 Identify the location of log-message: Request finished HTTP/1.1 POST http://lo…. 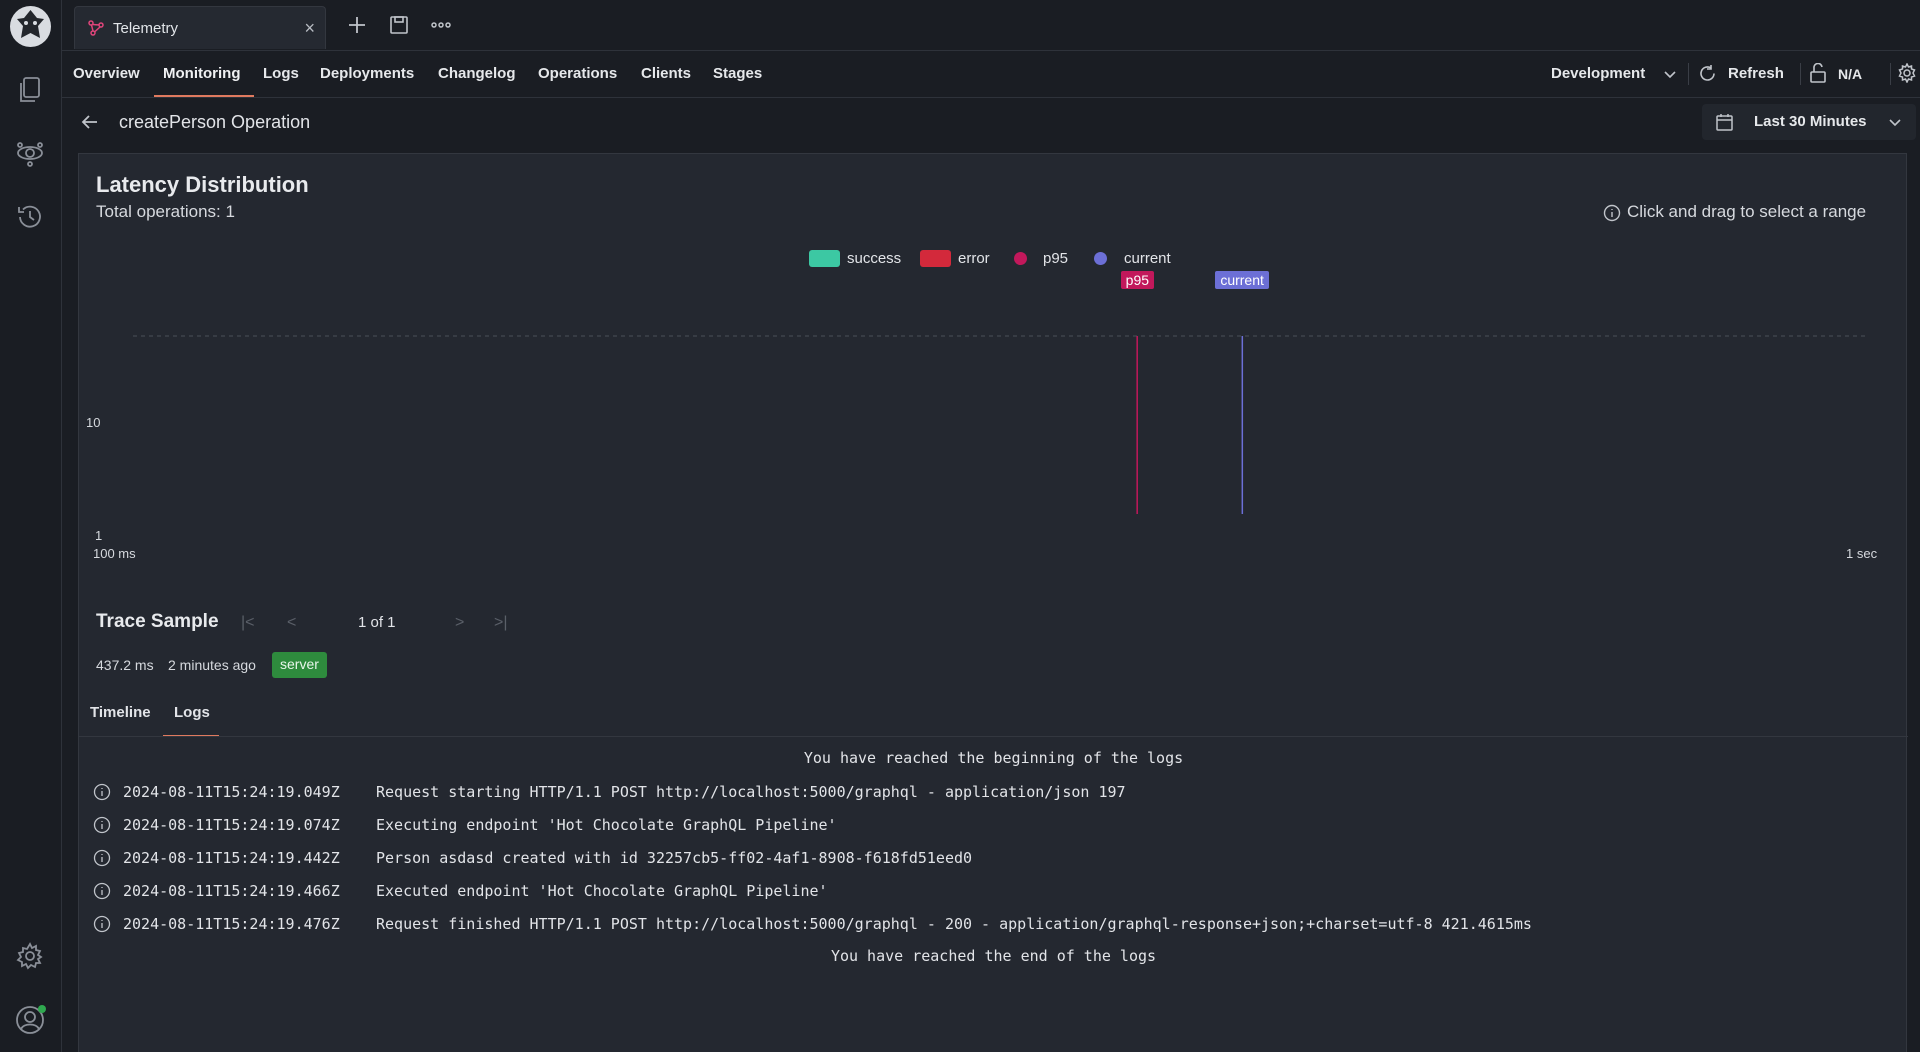
(954, 924).